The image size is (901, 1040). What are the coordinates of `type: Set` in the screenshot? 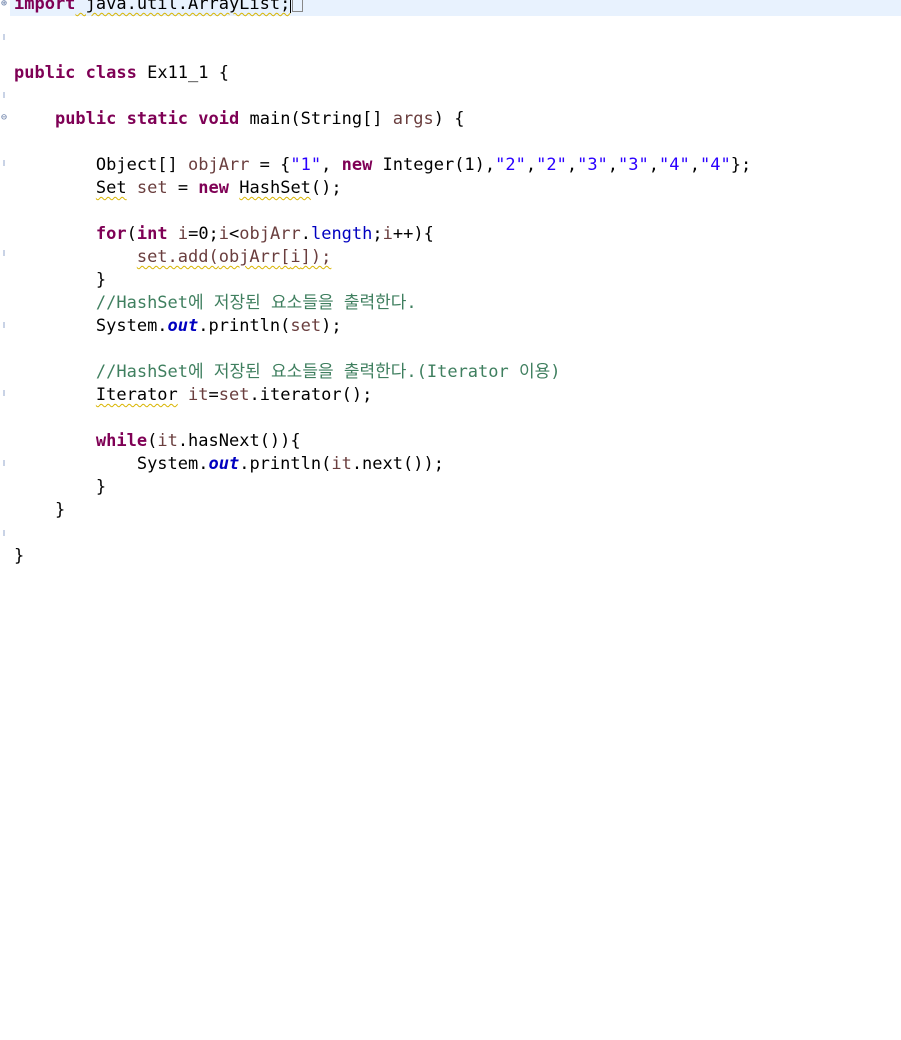 It's located at (111, 188).